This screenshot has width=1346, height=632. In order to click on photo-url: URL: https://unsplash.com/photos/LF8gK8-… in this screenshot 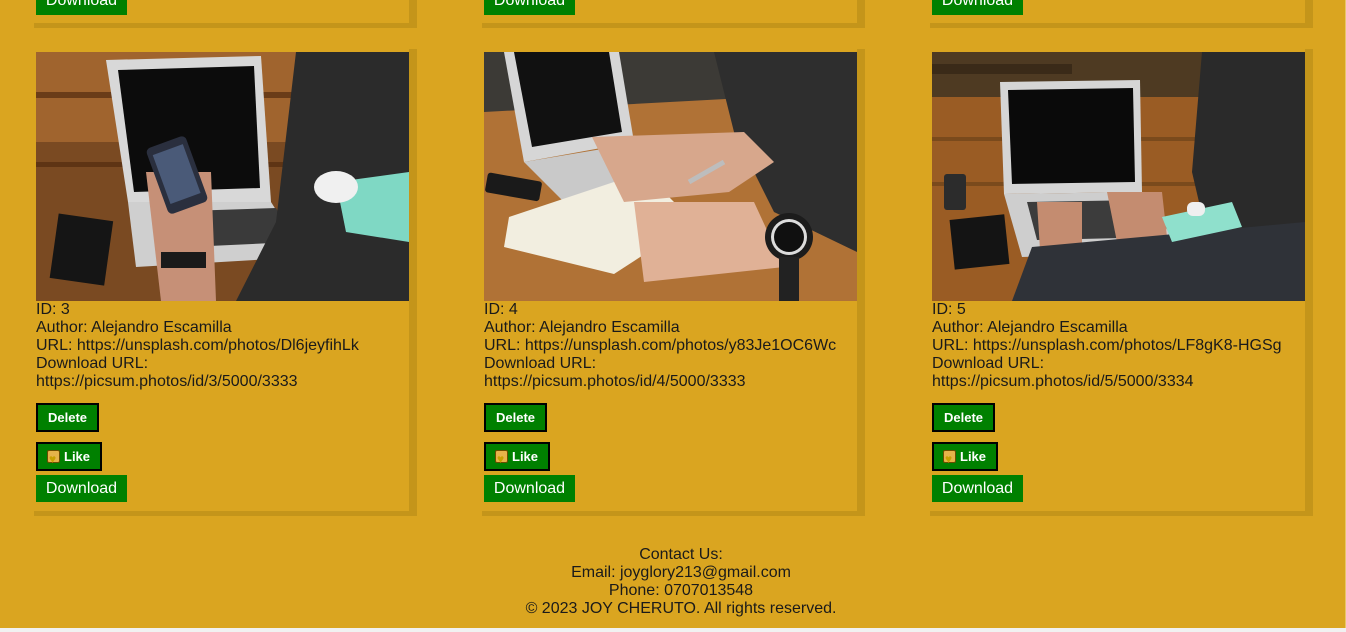, I will do `click(1107, 345)`.